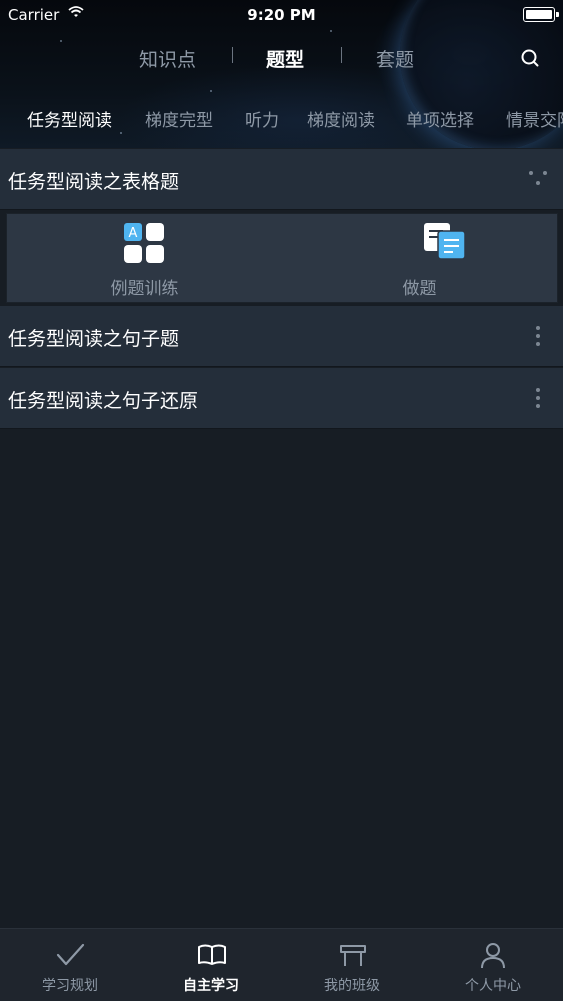 This screenshot has height=1001, width=563. I want to click on status-bar: Carrier 9:20 PM, so click(281, 15).